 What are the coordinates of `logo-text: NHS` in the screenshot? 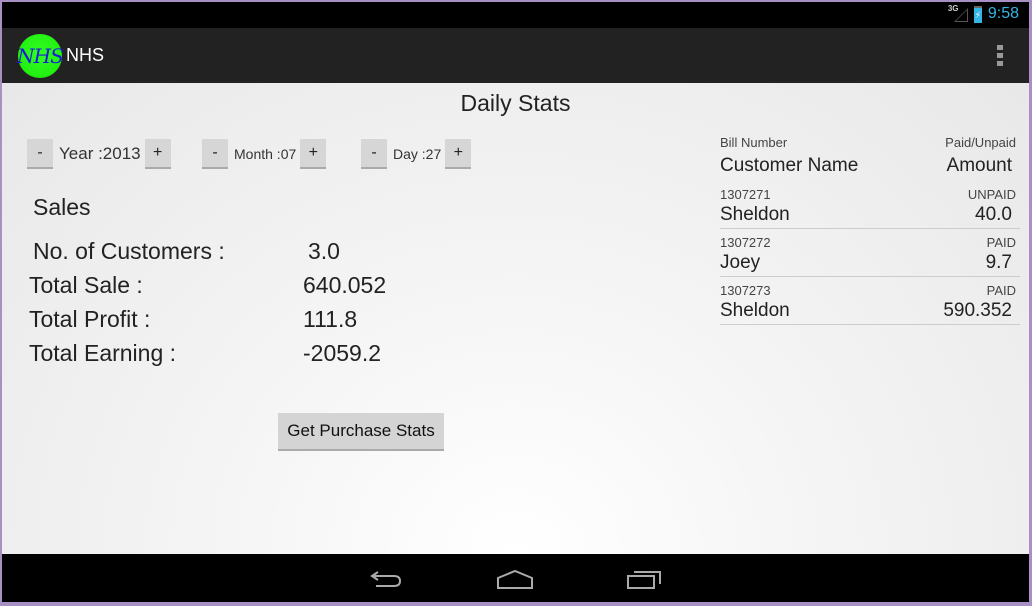 It's located at (40, 55).